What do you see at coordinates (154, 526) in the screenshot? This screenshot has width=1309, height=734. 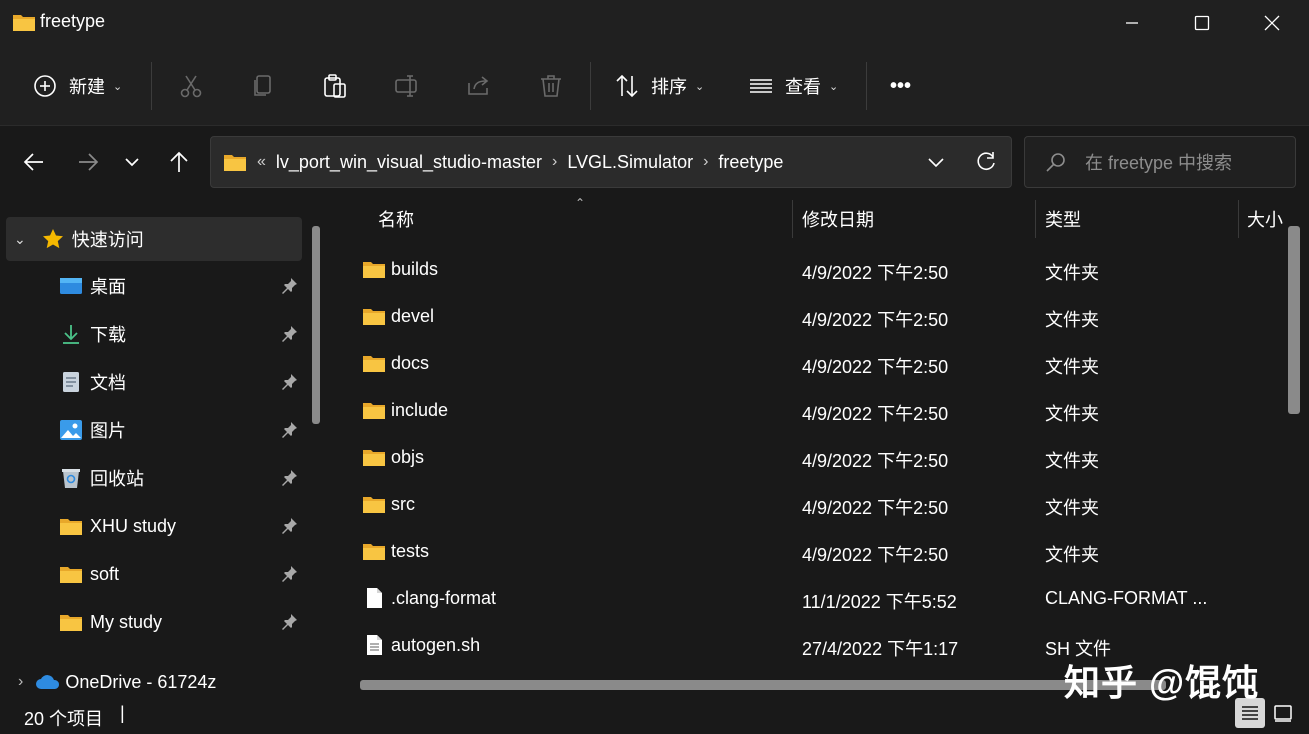 I see `sidebar-item-xhu-study: XHU study` at bounding box center [154, 526].